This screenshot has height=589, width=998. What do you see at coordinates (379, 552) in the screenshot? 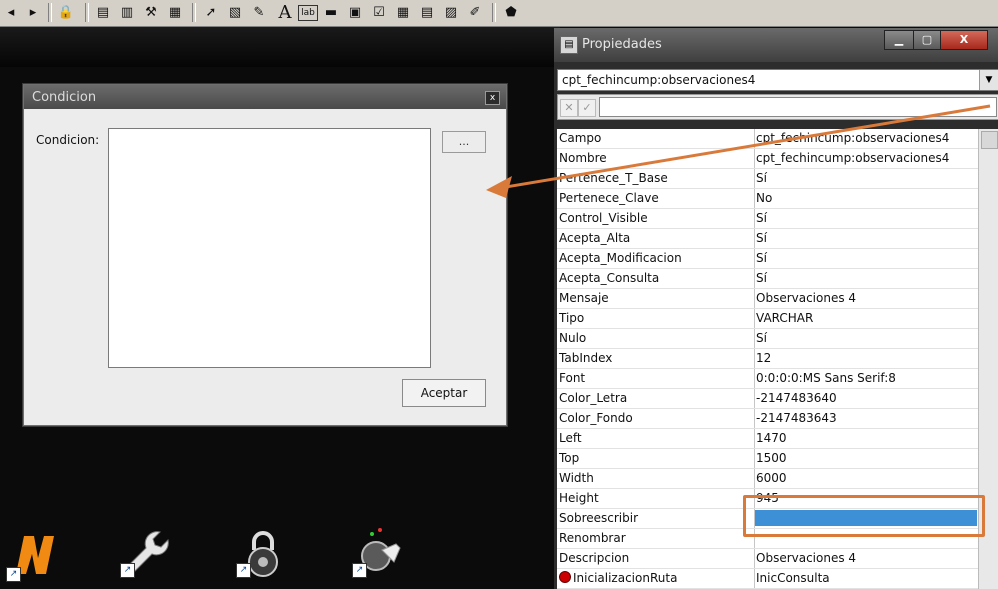
I see `keys-shortcut: ↗` at bounding box center [379, 552].